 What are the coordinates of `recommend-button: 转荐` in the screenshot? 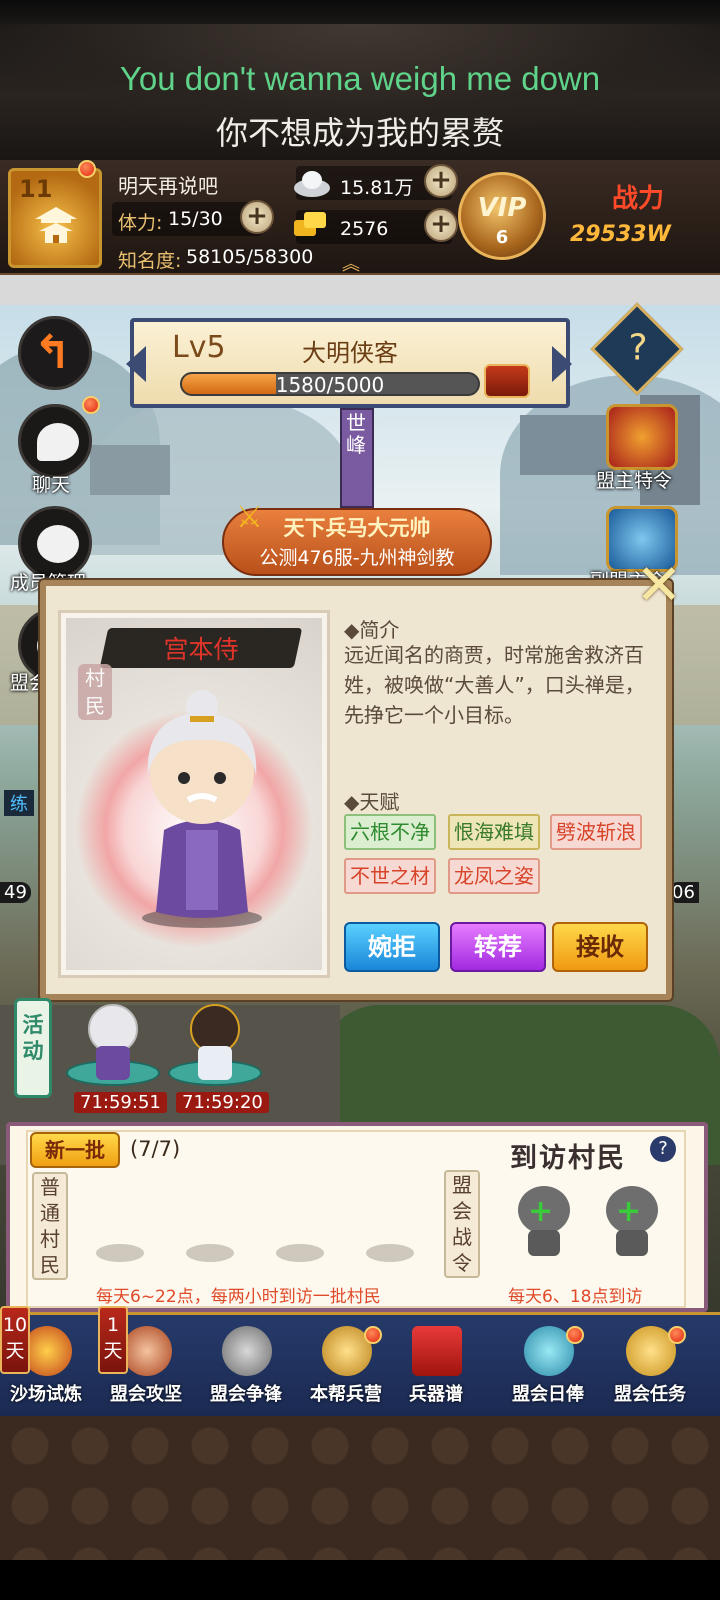 It's located at (498, 947).